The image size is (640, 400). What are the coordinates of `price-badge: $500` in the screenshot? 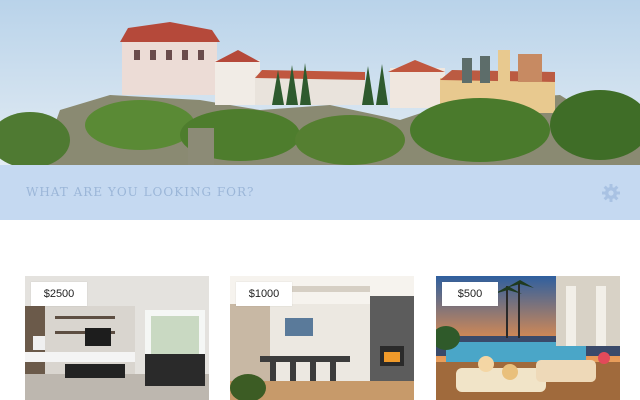 It's located at (470, 294).